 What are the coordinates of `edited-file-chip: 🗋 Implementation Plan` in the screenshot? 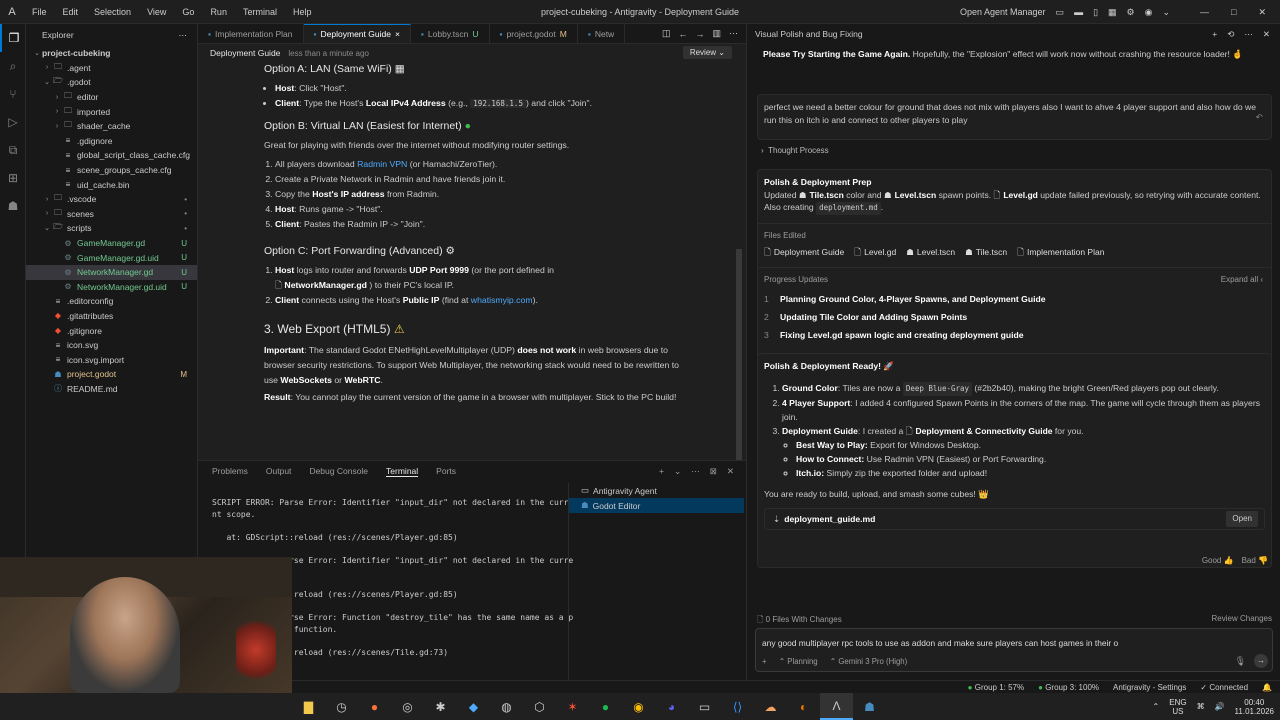 It's located at (1060, 252).